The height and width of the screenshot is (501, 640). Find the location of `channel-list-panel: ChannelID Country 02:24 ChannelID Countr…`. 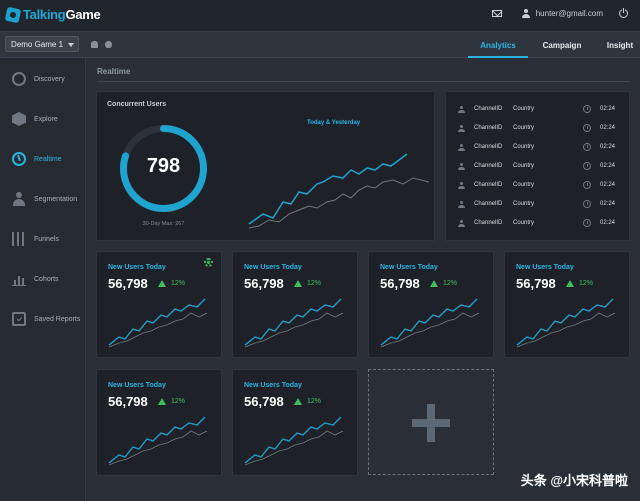

channel-list-panel: ChannelID Country 02:24 ChannelID Countr… is located at coordinates (537, 166).